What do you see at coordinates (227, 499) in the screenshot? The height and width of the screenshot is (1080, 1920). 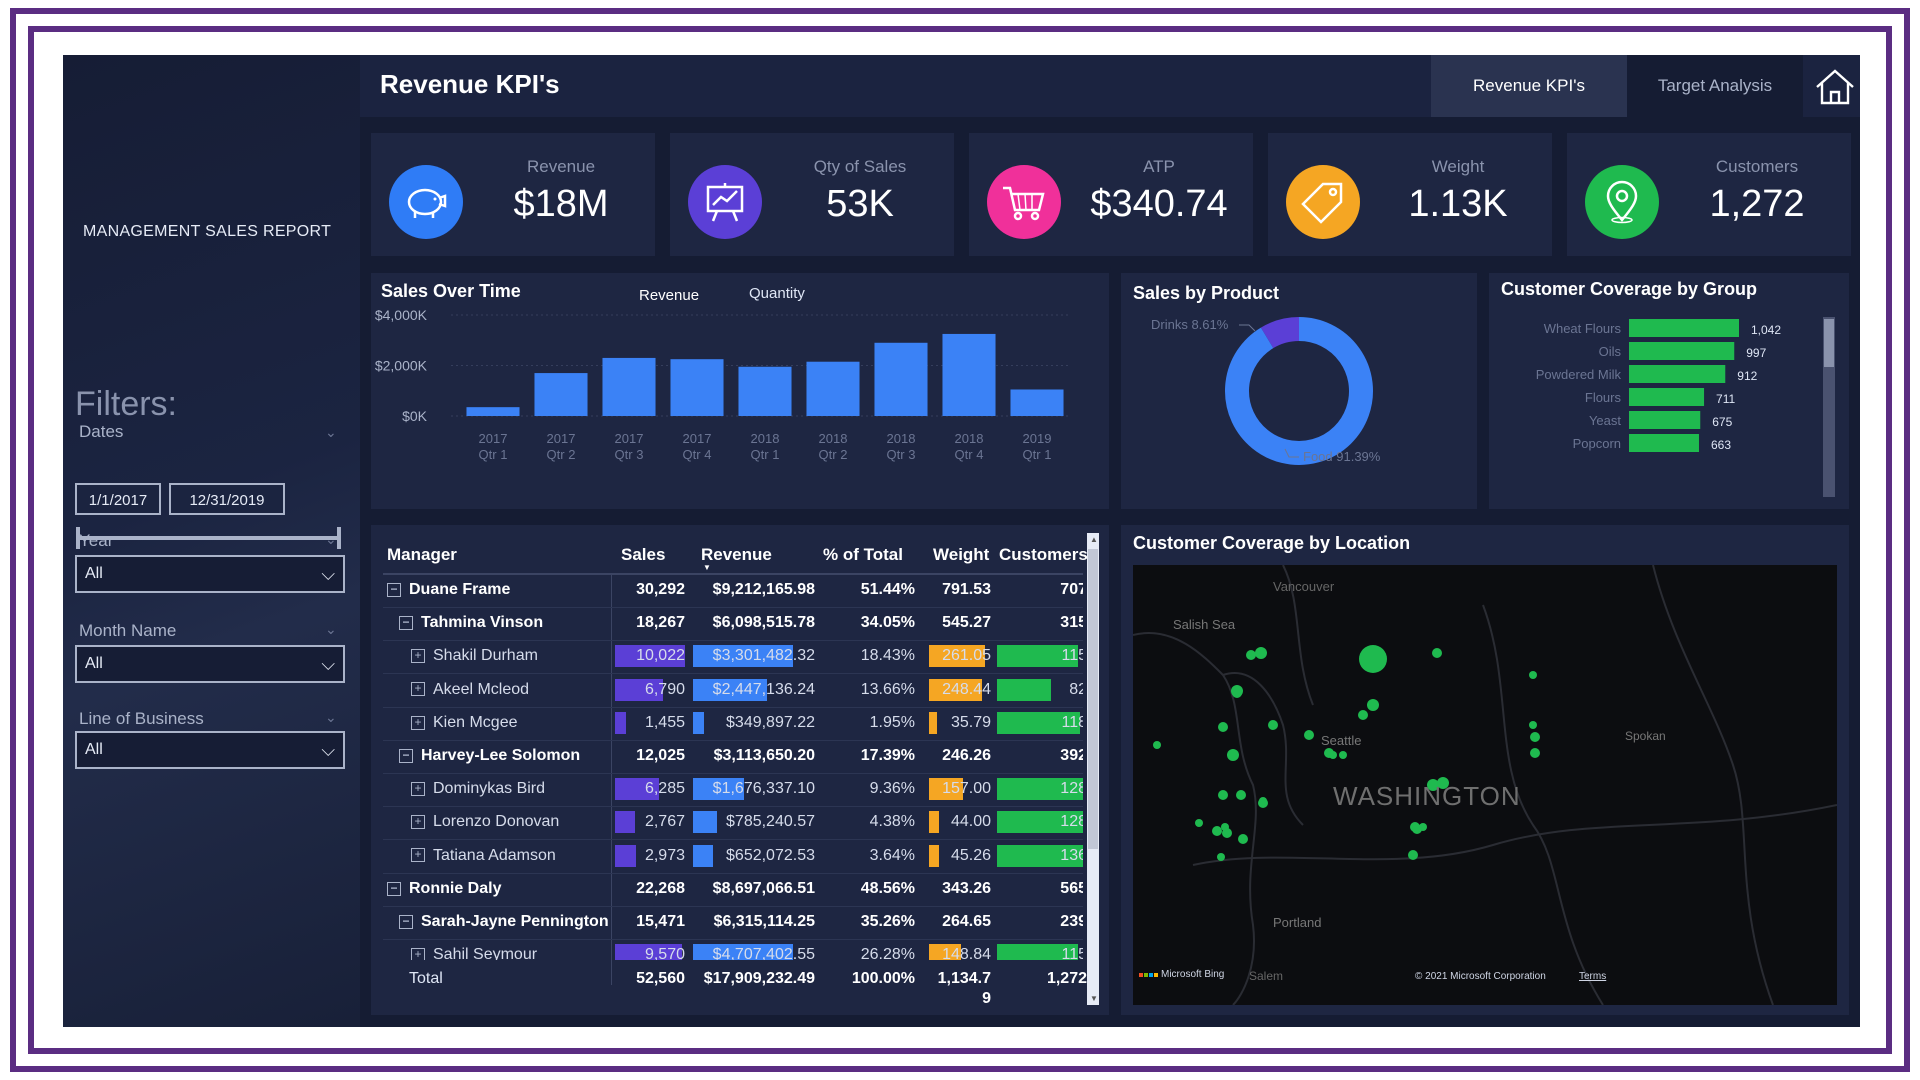 I see `date-end-input: 12/31/2019` at bounding box center [227, 499].